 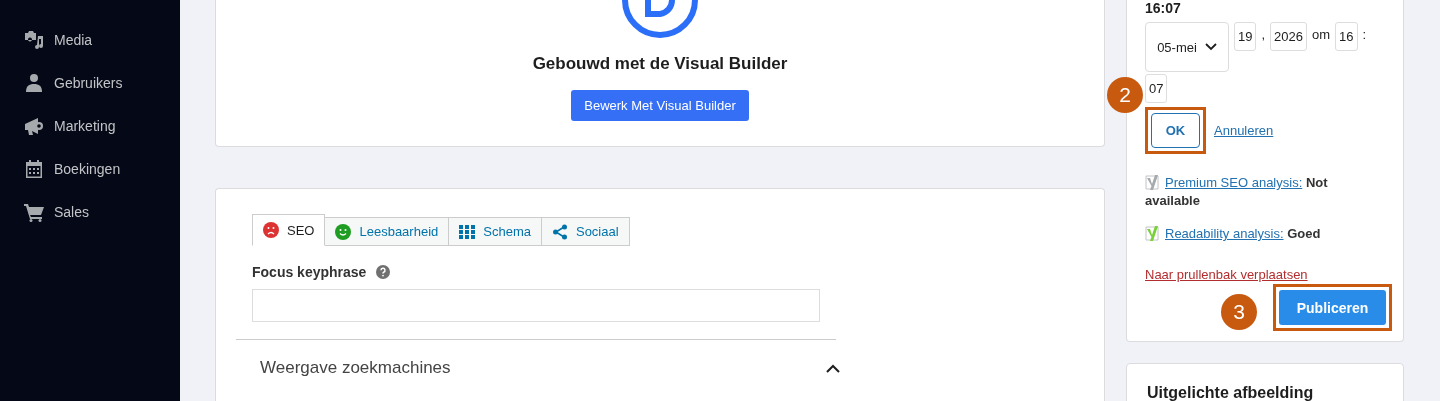 I want to click on smiley-icon, so click(x=343, y=231).